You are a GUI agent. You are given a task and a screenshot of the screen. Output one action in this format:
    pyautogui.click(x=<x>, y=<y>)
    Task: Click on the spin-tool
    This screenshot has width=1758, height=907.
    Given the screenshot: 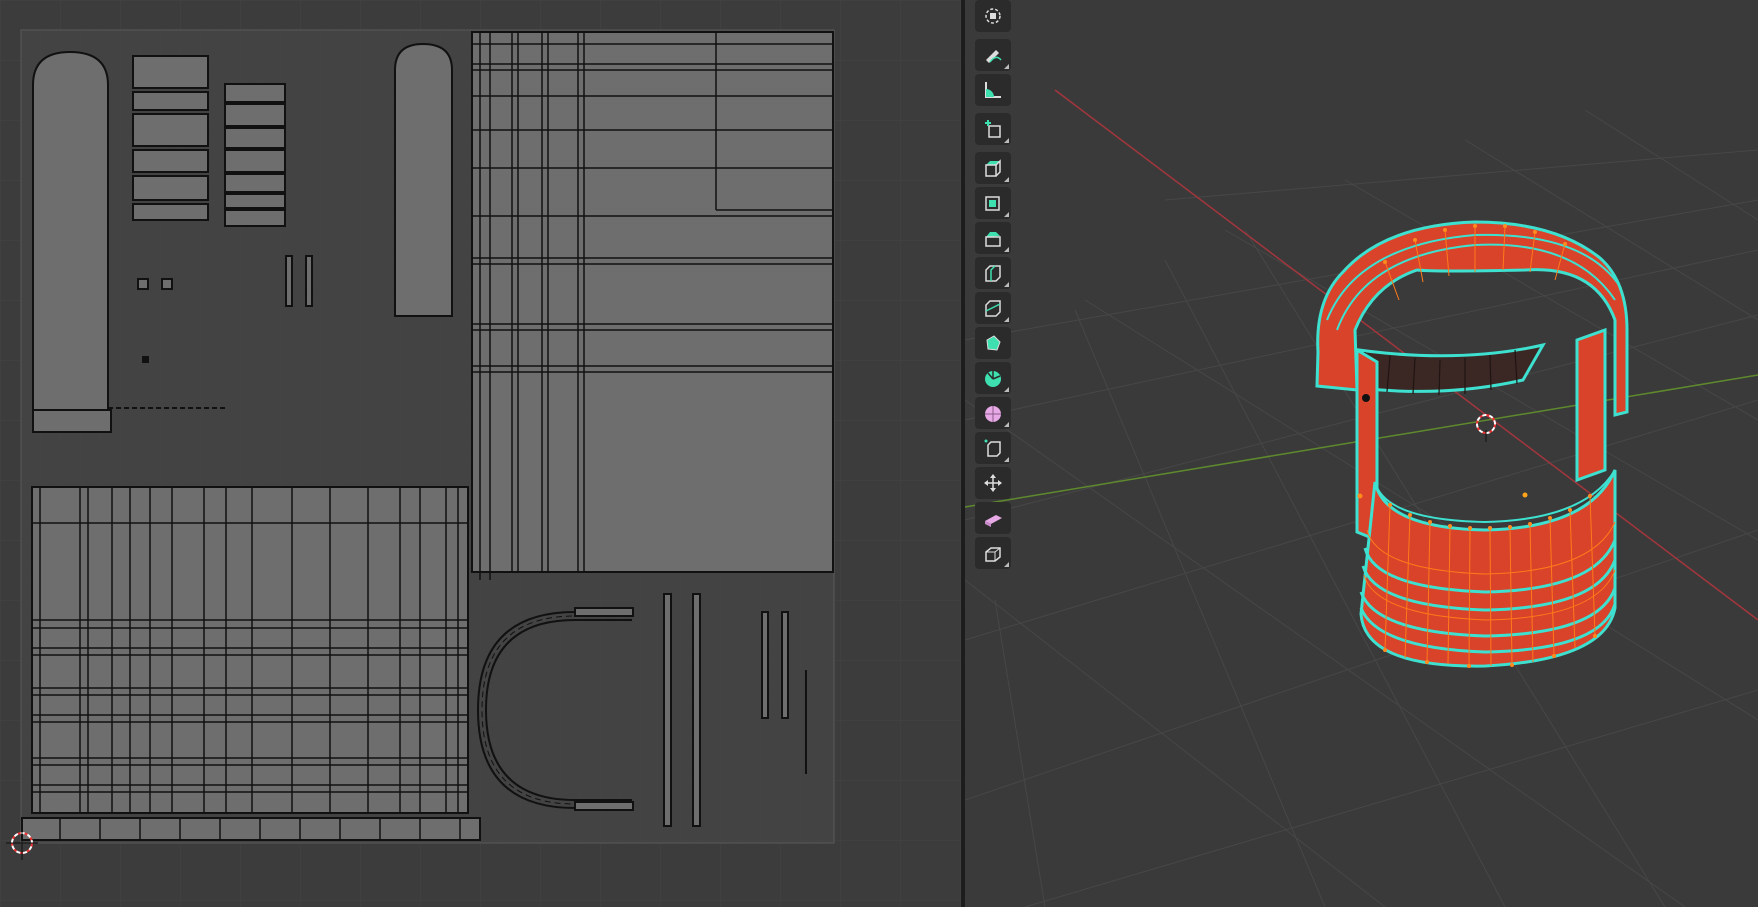 What is the action you would take?
    pyautogui.click(x=993, y=378)
    